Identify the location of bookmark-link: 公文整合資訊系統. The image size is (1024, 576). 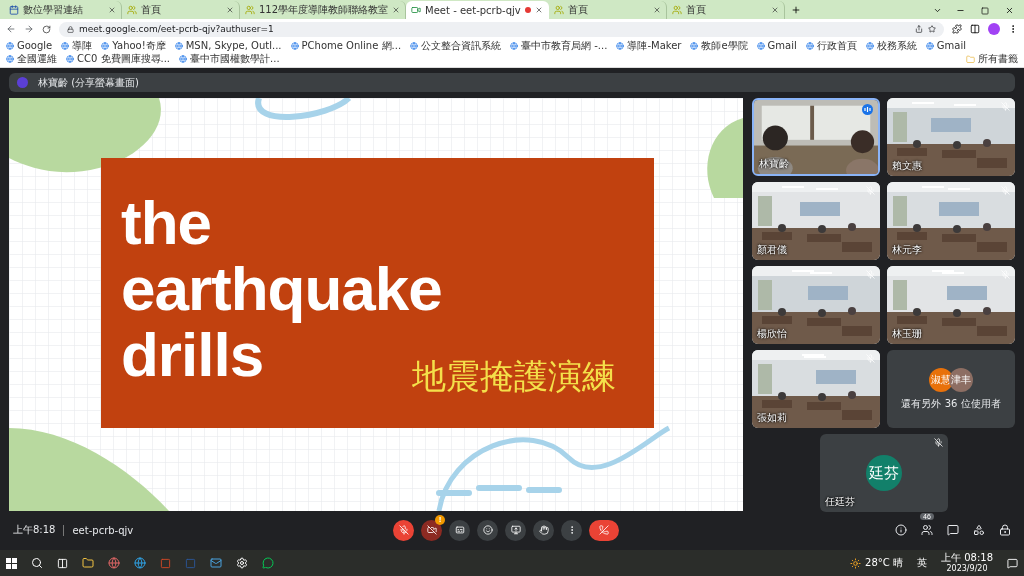
(456, 46).